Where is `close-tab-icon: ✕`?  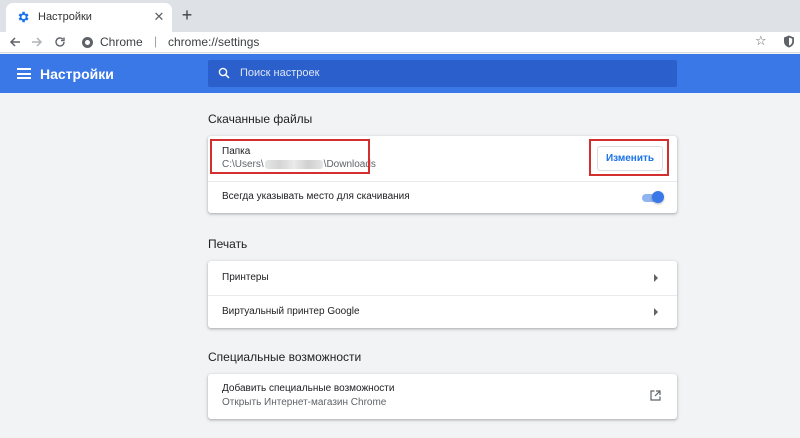
close-tab-icon: ✕ is located at coordinates (159, 17).